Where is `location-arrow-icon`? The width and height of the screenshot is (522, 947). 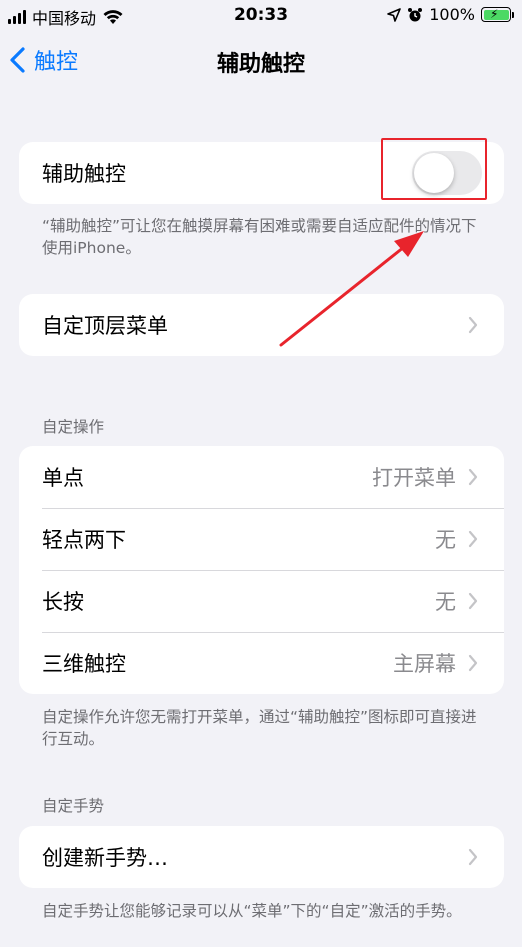
location-arrow-icon is located at coordinates (394, 14).